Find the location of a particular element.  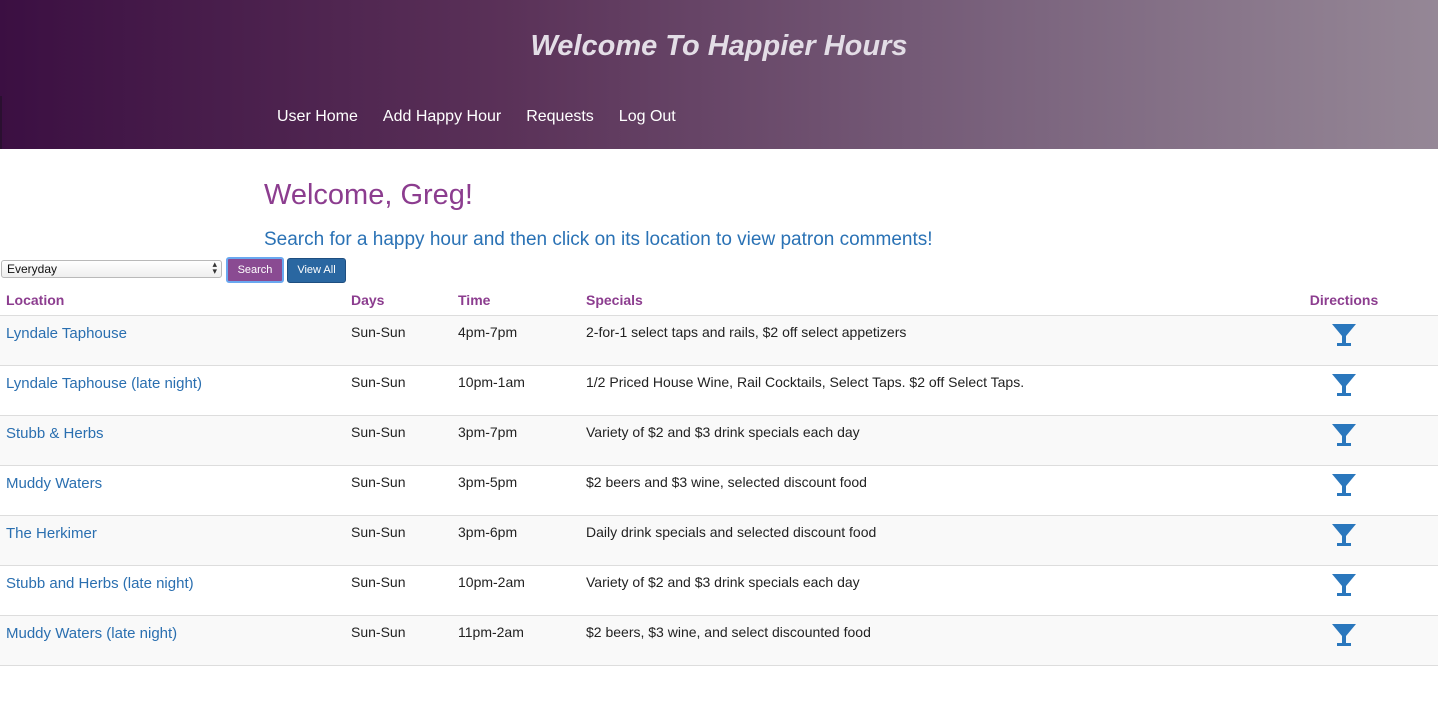

header-specials: Specials is located at coordinates (915, 300).